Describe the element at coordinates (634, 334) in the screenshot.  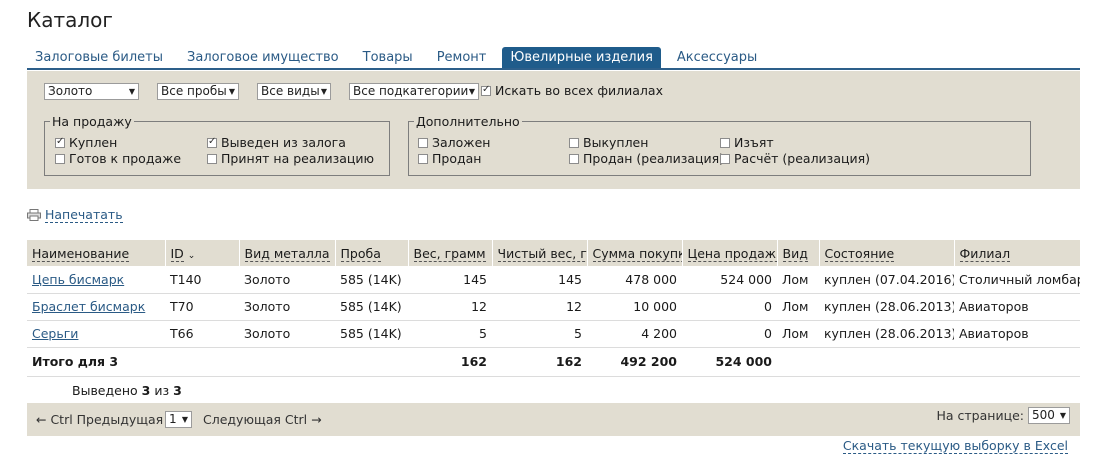
I see `cell-buy-sum: 4 200` at that location.